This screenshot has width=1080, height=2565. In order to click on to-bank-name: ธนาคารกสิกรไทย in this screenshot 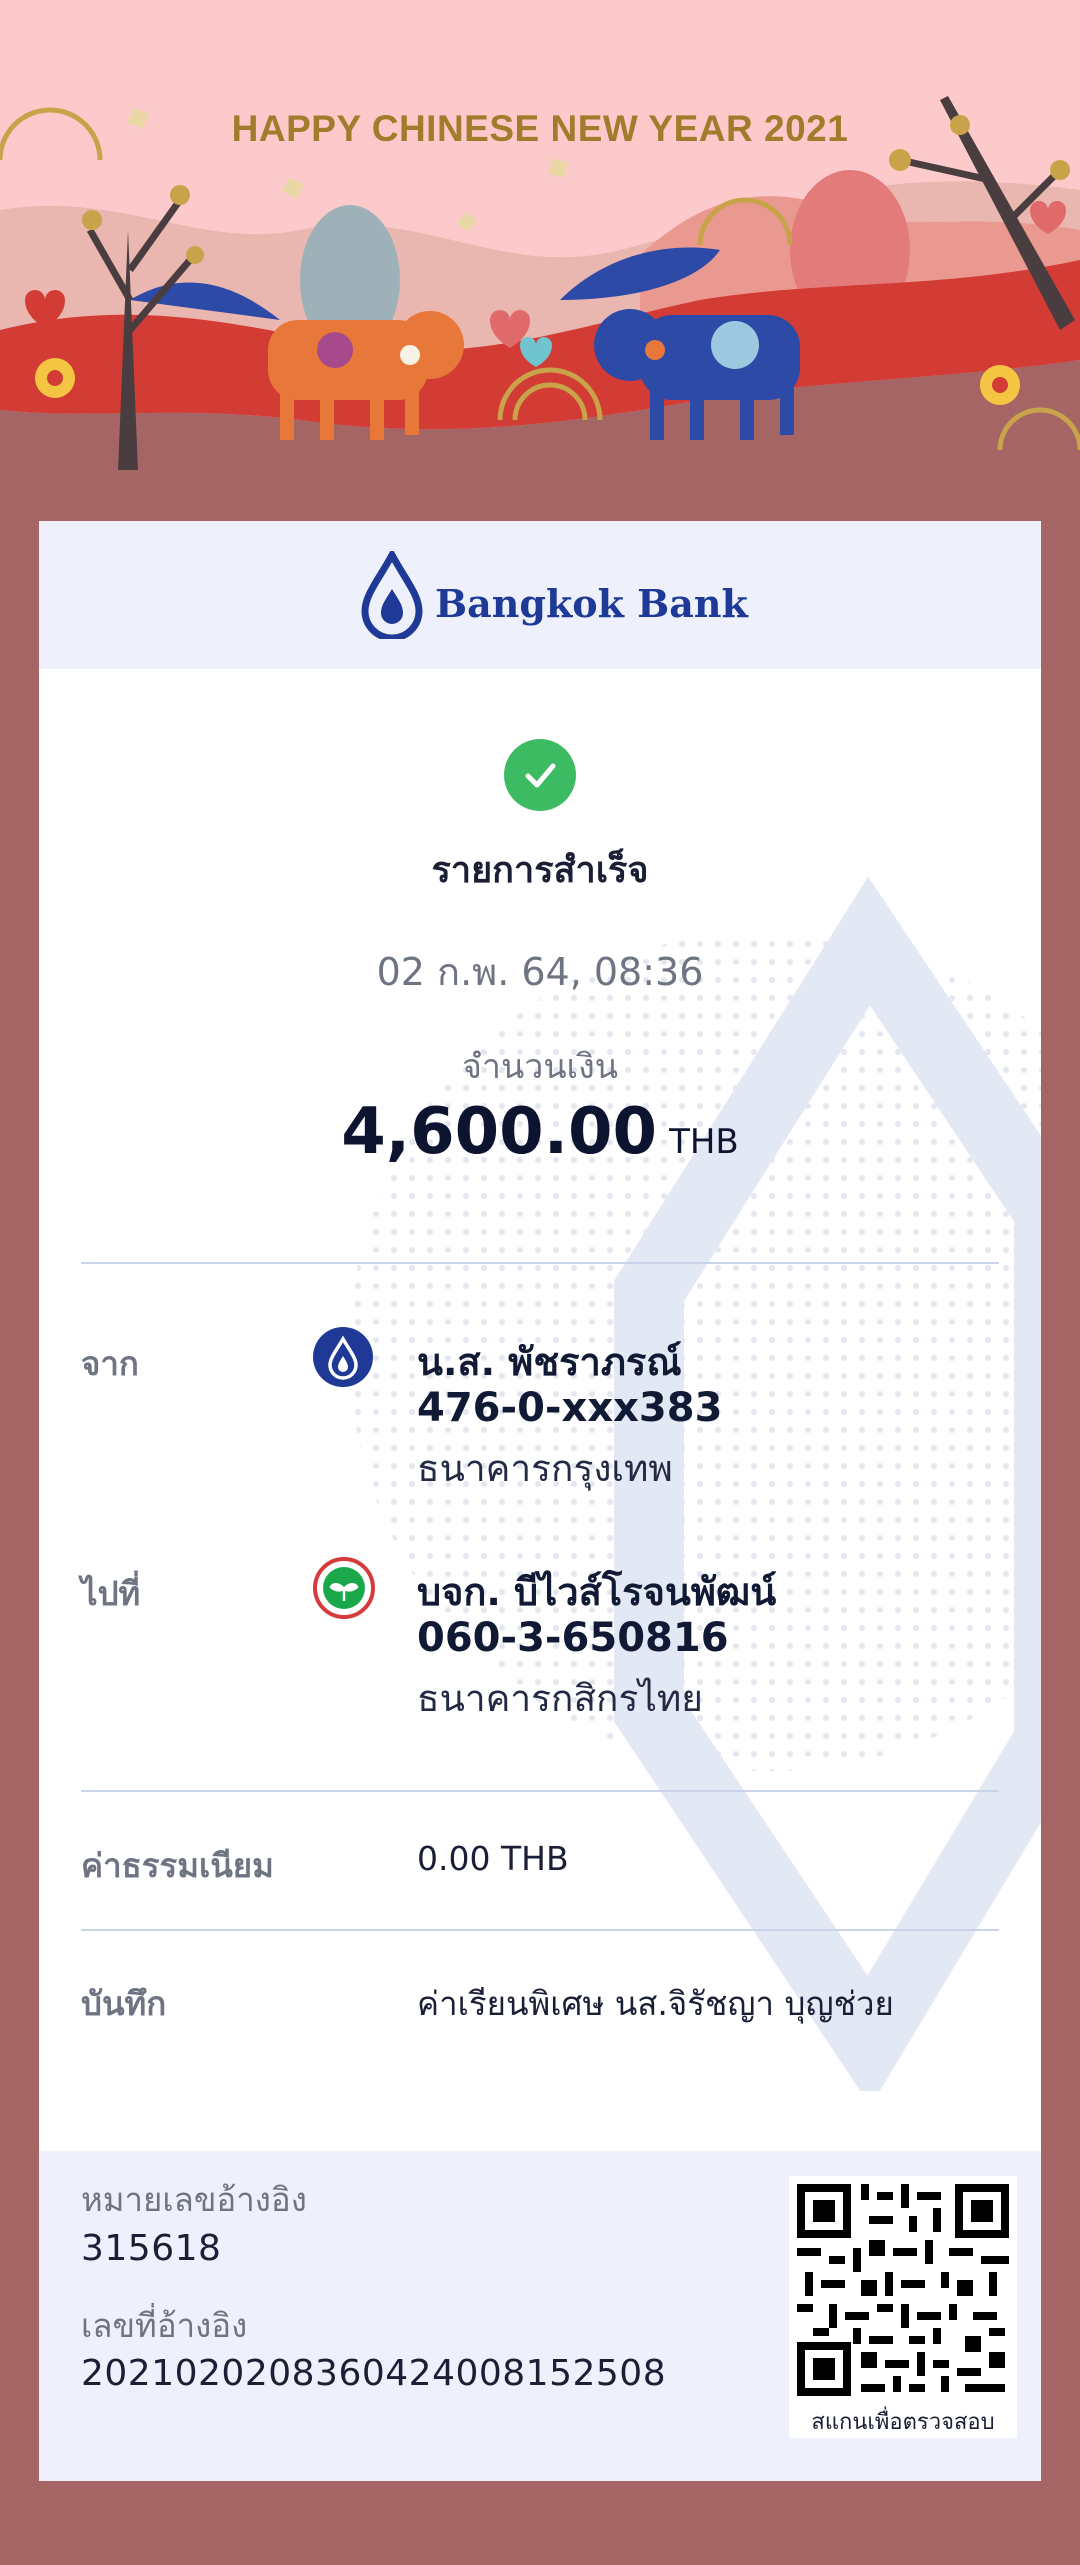, I will do `click(560, 1698)`.